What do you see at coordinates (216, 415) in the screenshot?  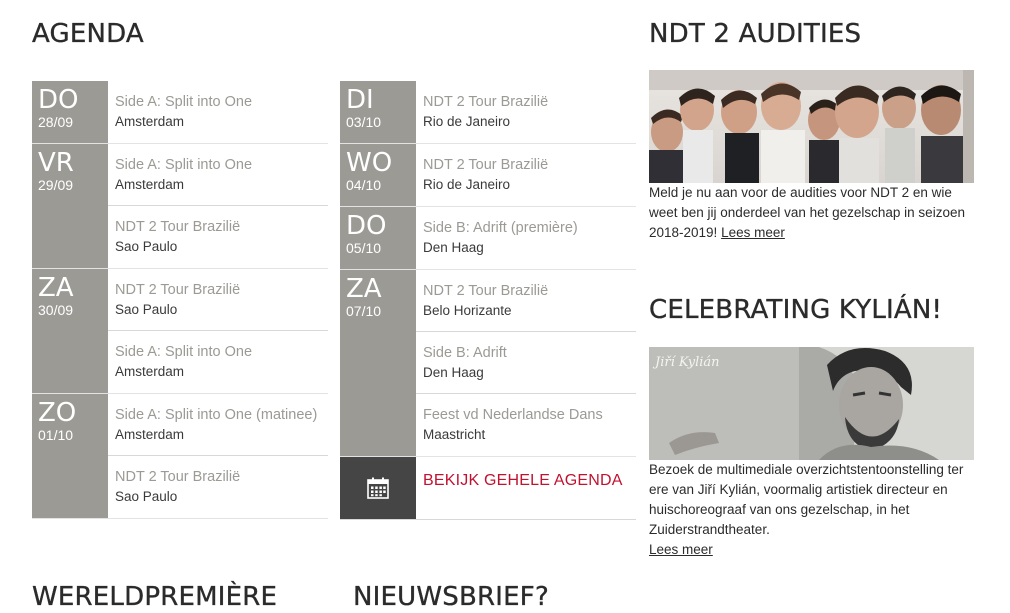 I see `event-title: Side A: Split into One (matinee)` at bounding box center [216, 415].